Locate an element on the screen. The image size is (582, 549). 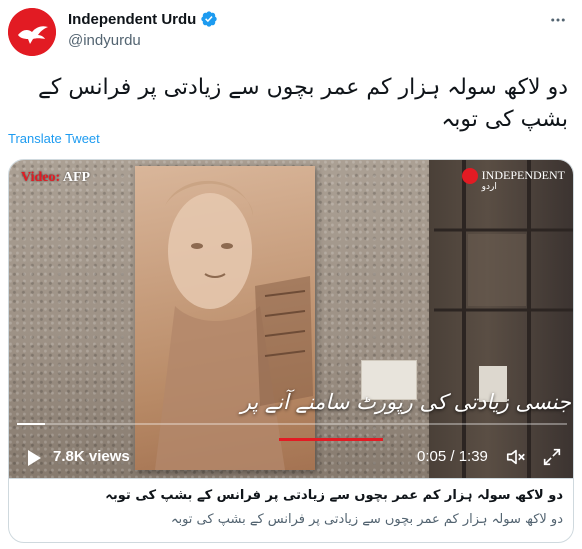
video-progress-fill is located at coordinates (31, 424).